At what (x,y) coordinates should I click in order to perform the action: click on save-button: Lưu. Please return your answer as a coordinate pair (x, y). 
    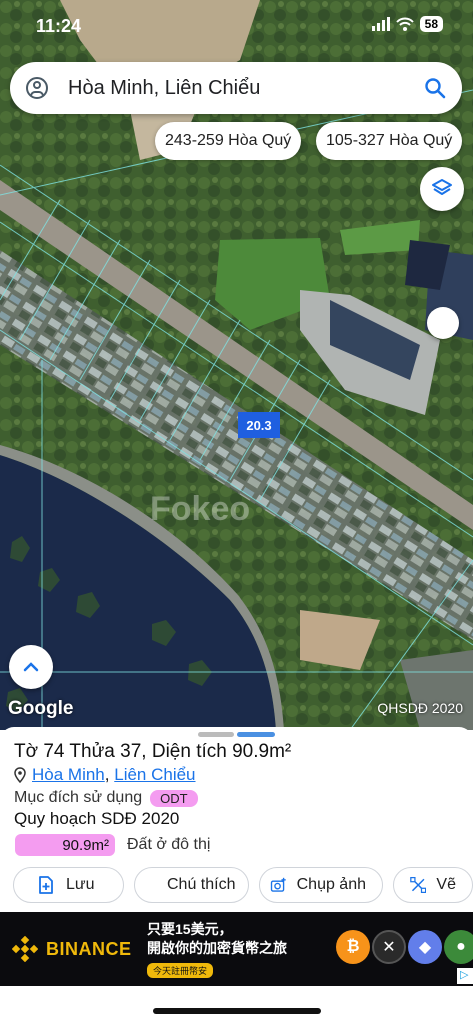
    Looking at the image, I should click on (68, 885).